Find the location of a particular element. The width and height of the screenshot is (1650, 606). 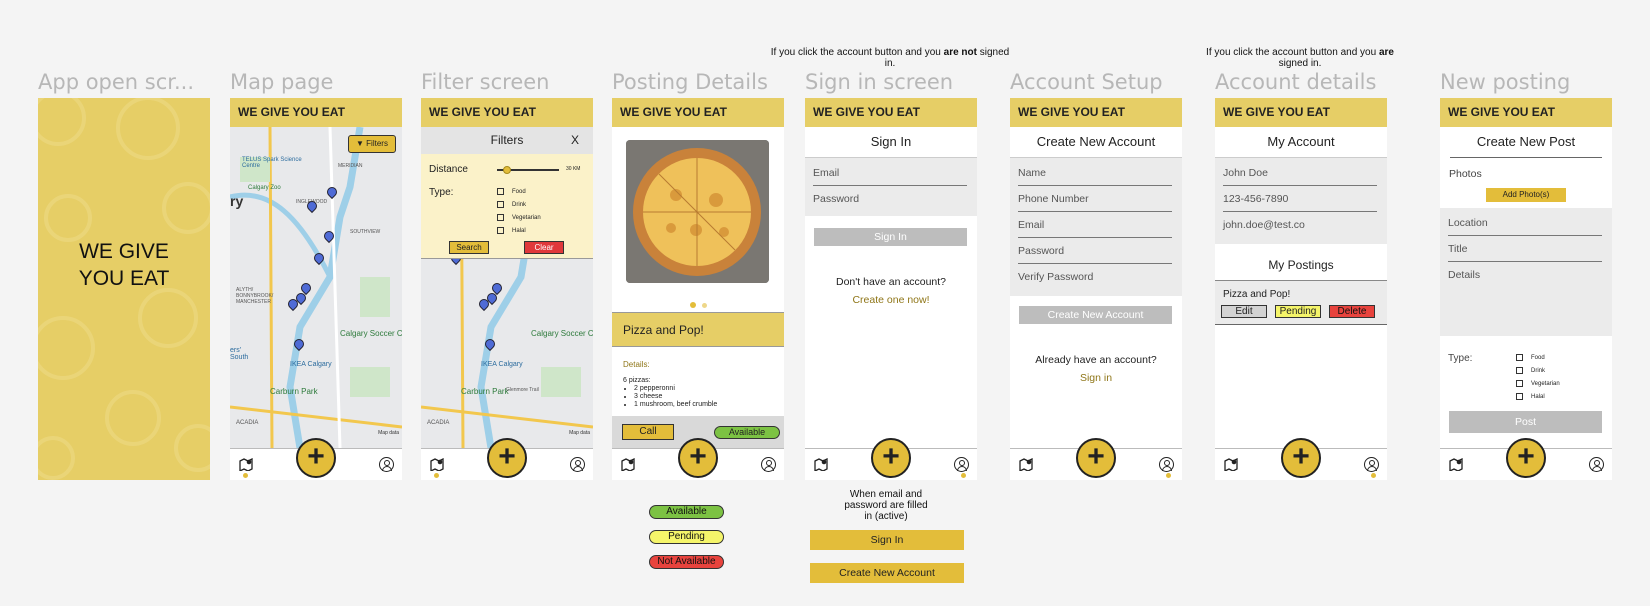

filter-panel-header: Filters X is located at coordinates (507, 140).